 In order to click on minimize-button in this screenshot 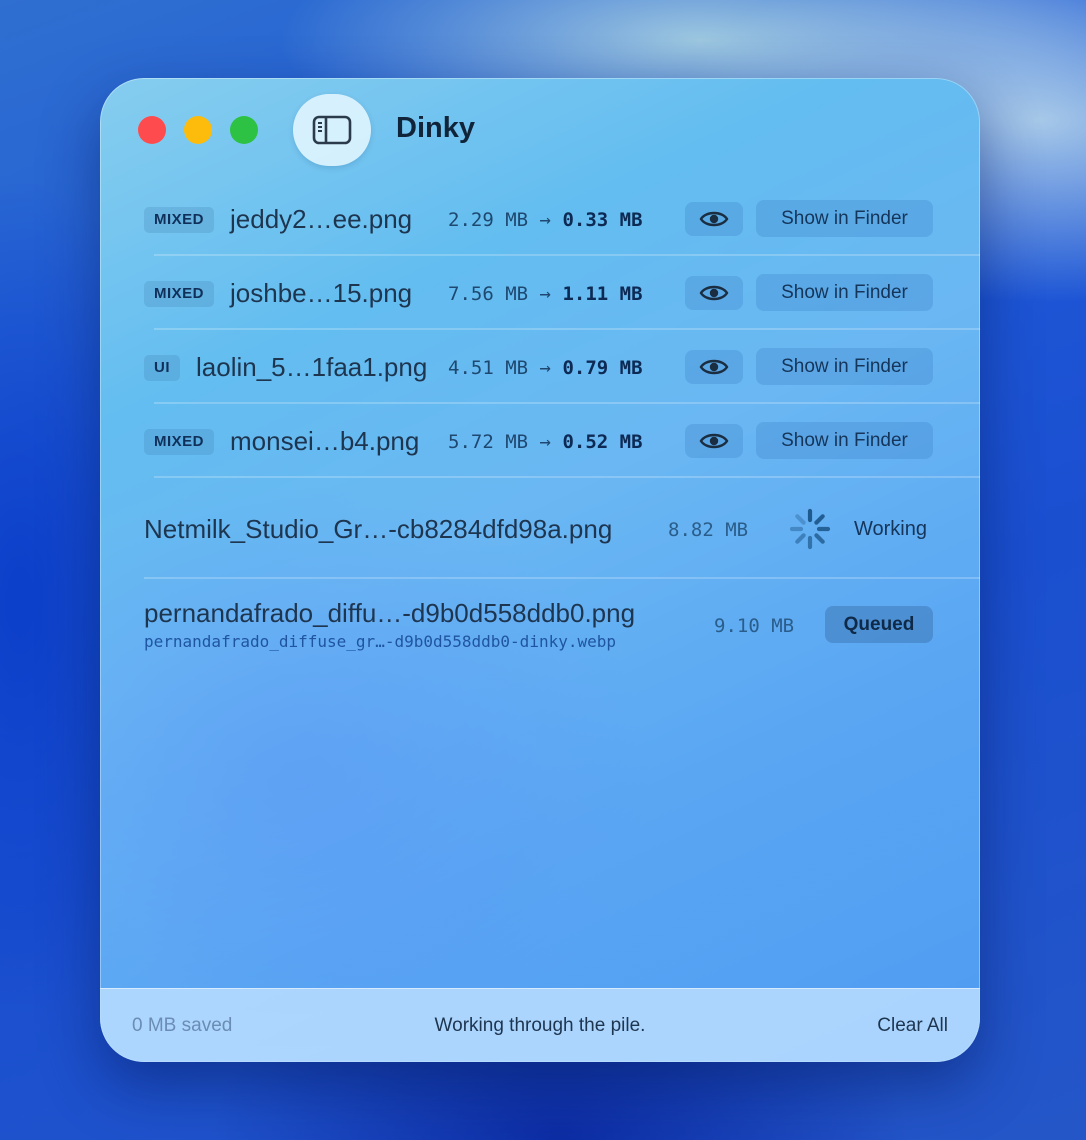, I will do `click(198, 130)`.